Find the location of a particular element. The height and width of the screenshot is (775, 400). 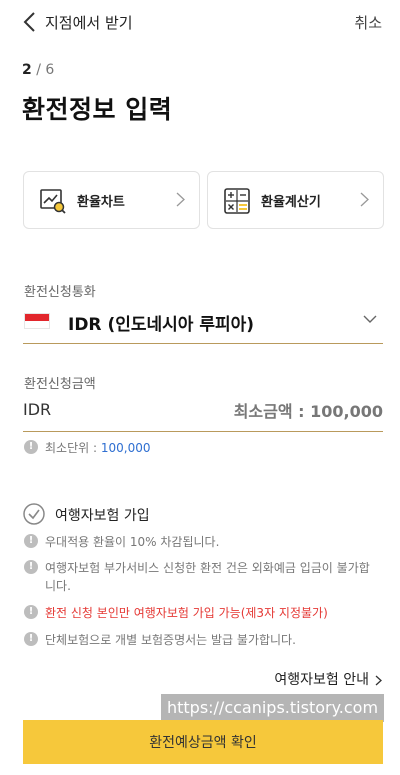

currency-value: IDR (인도네시아 루피아) is located at coordinates (161, 325).